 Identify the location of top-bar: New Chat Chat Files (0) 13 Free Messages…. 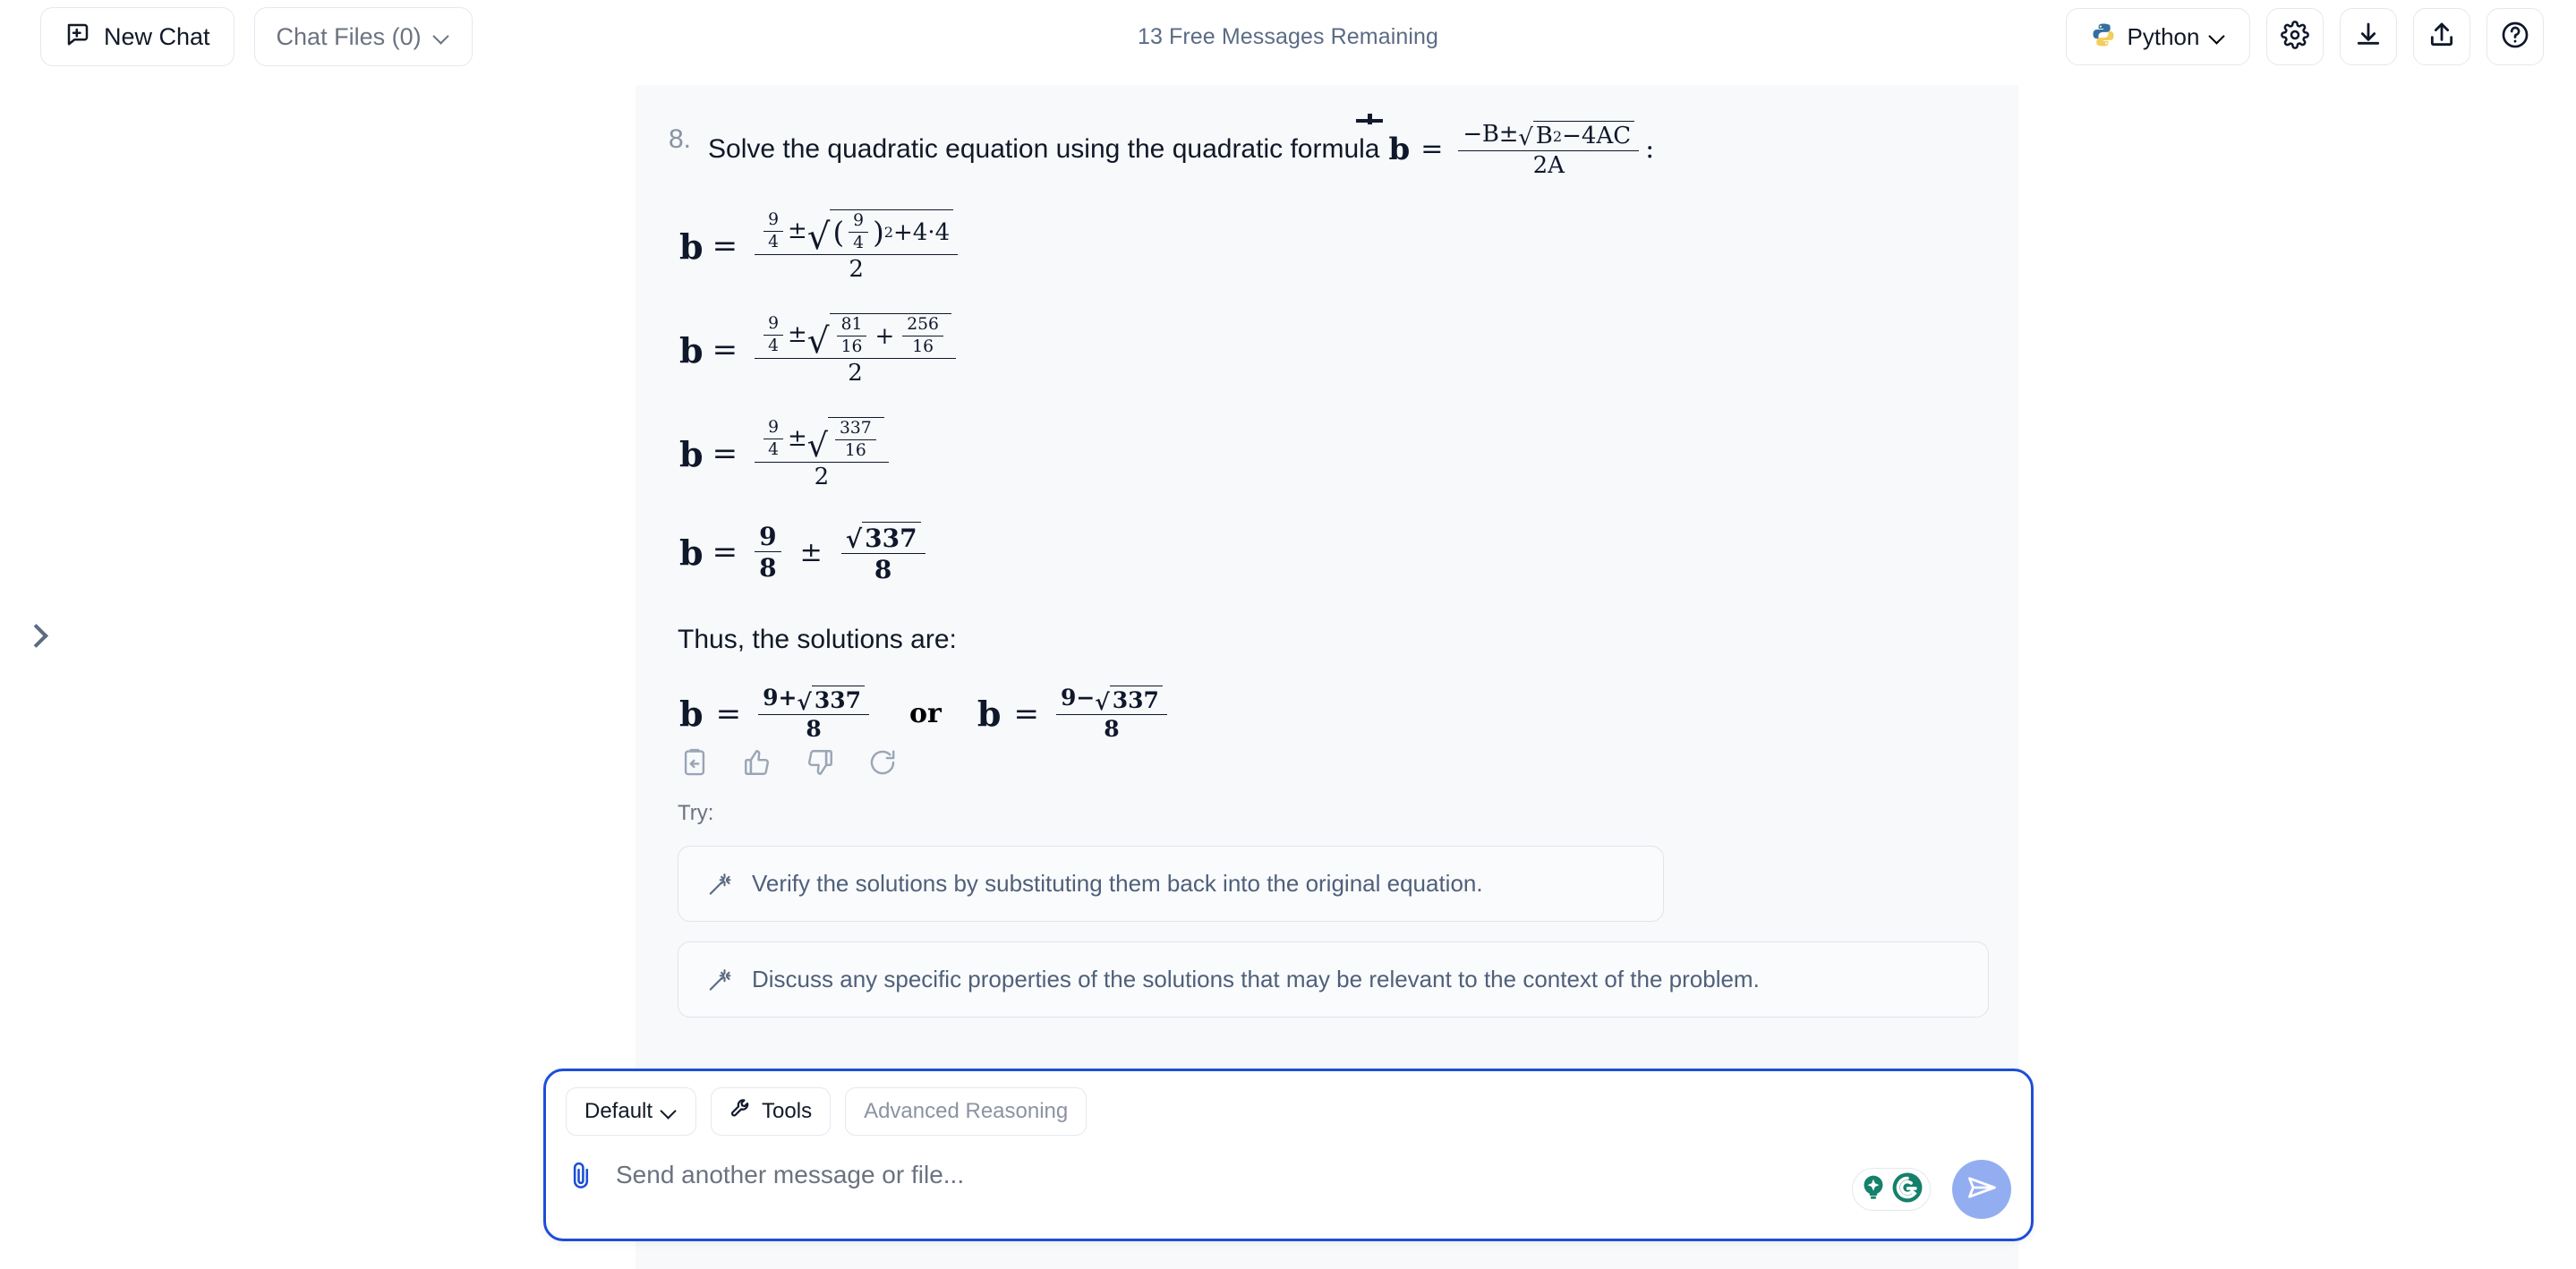
(1288, 36).